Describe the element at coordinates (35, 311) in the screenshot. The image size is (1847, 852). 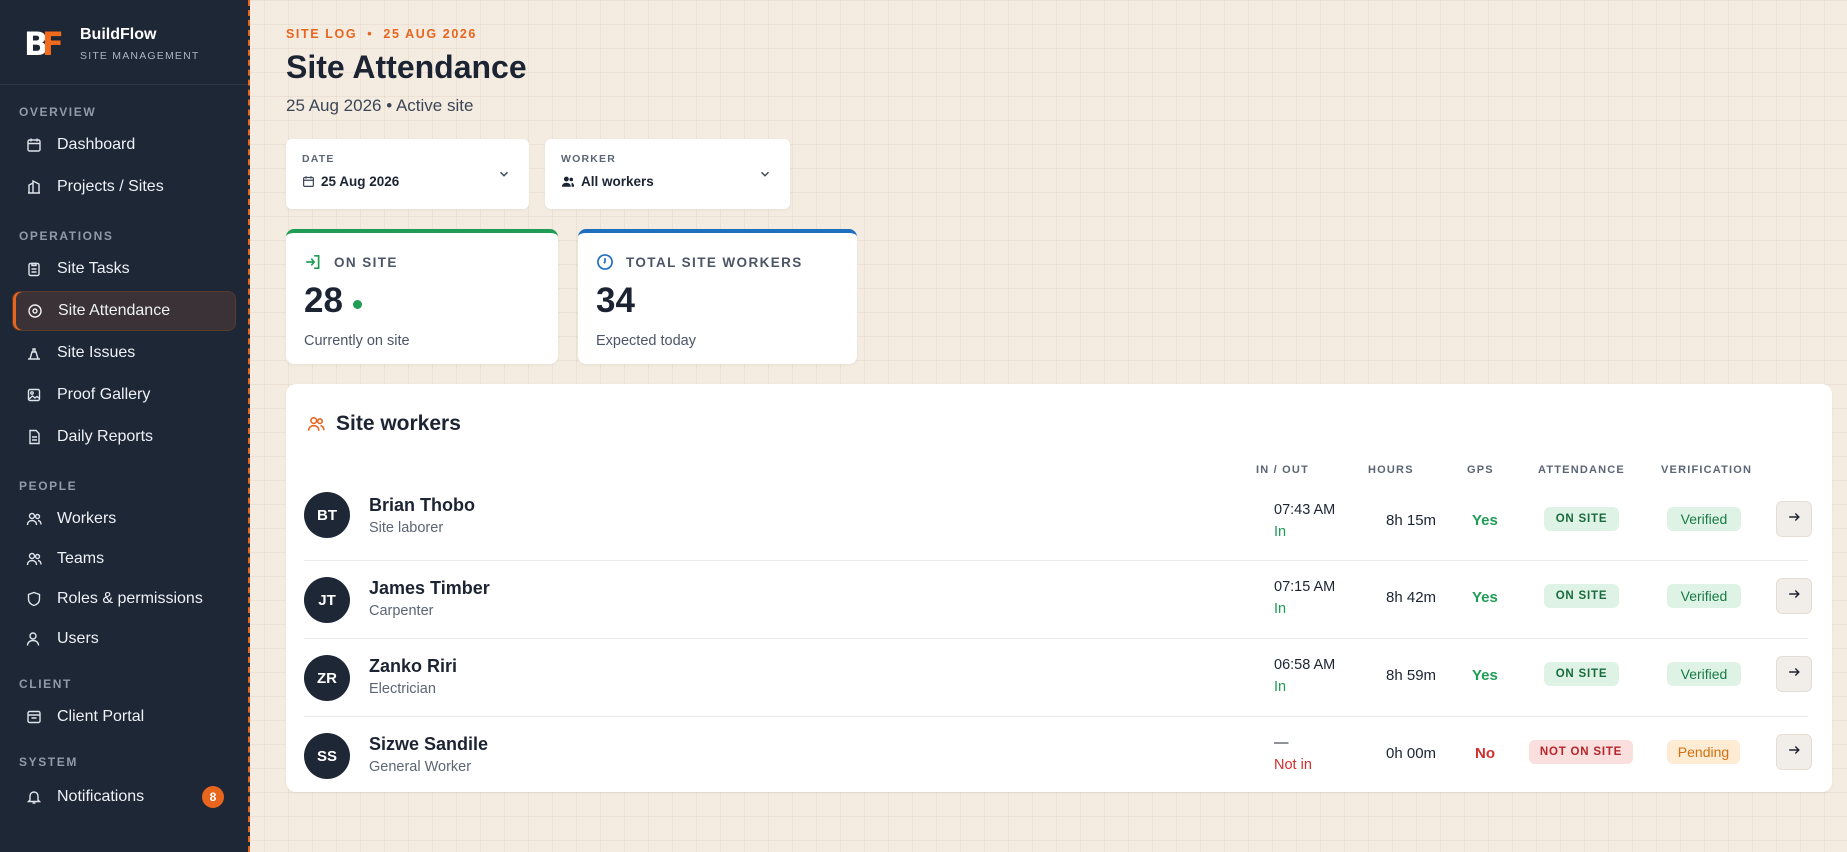
I see `location-pin-icon` at that location.